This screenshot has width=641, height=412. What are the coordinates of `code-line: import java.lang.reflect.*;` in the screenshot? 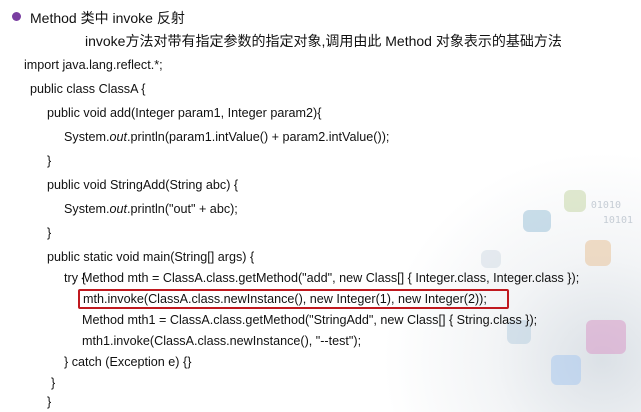 It's located at (93, 65).